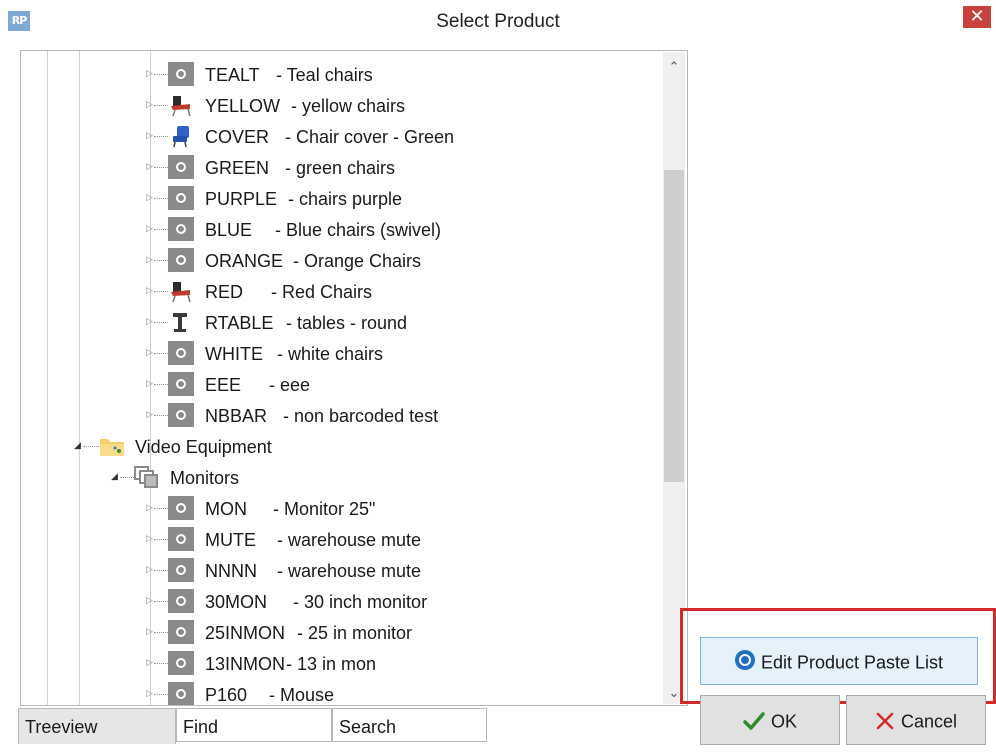  Describe the element at coordinates (97, 726) in the screenshot. I see `tab-treeview: Treeview` at that location.